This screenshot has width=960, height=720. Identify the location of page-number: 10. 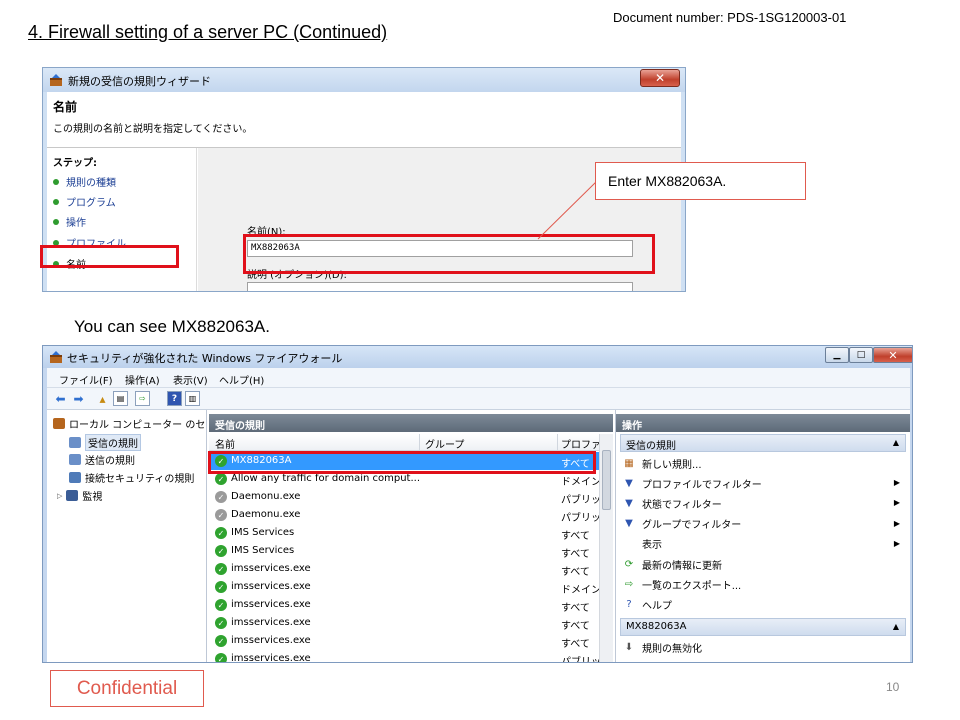
(893, 687).